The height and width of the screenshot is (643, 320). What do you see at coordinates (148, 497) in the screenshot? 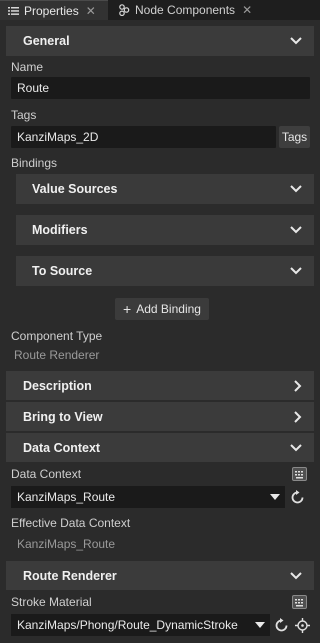
I see `data-context-dropdown: KanziMaps_Route` at bounding box center [148, 497].